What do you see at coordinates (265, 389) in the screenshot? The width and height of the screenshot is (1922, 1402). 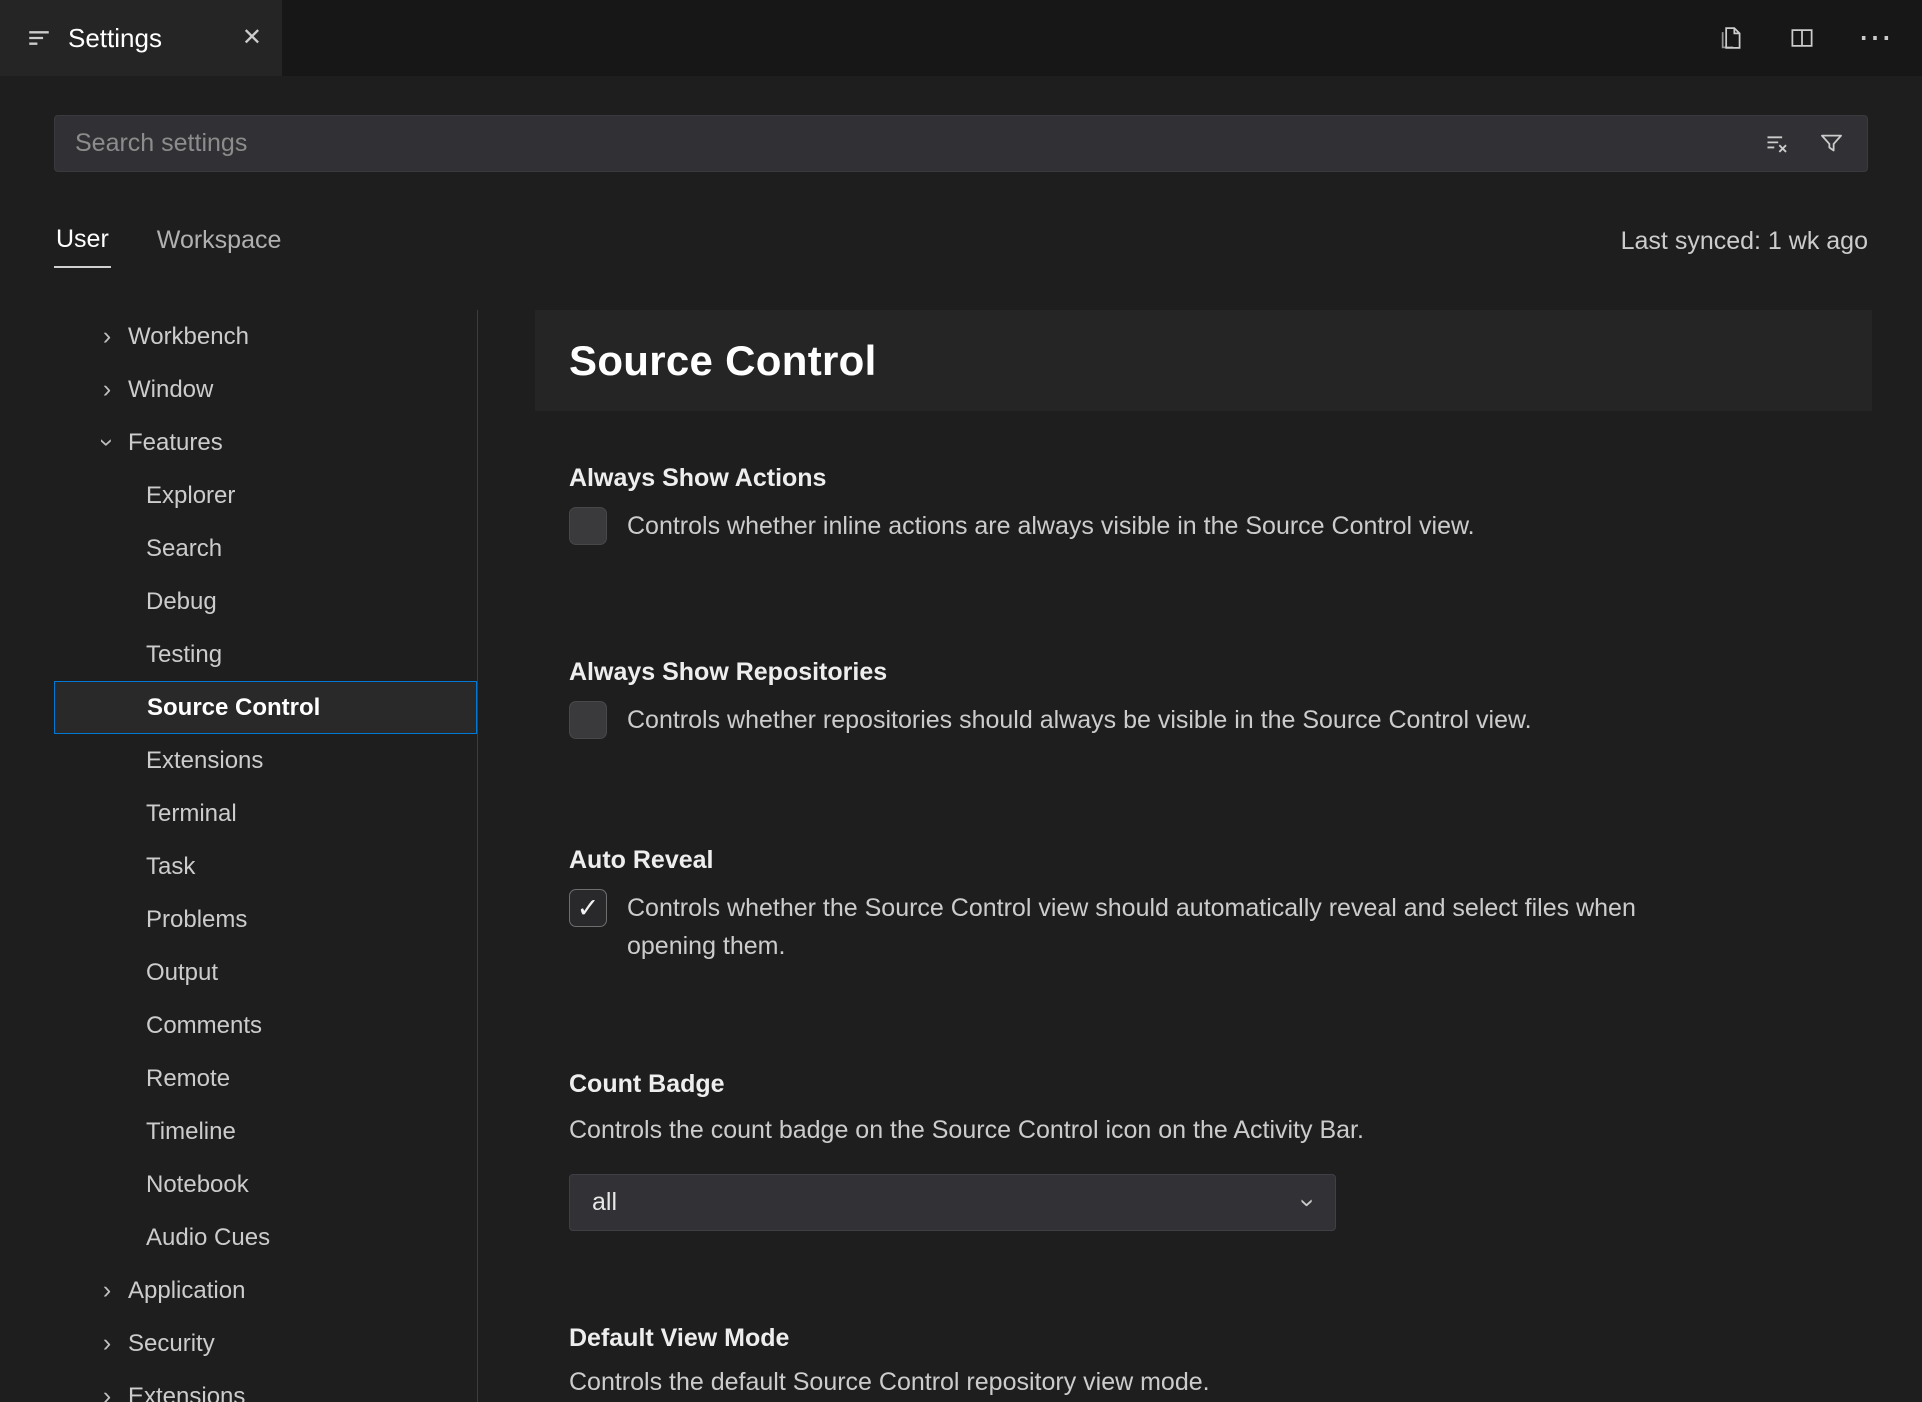 I see `toc-item-window: › Window` at bounding box center [265, 389].